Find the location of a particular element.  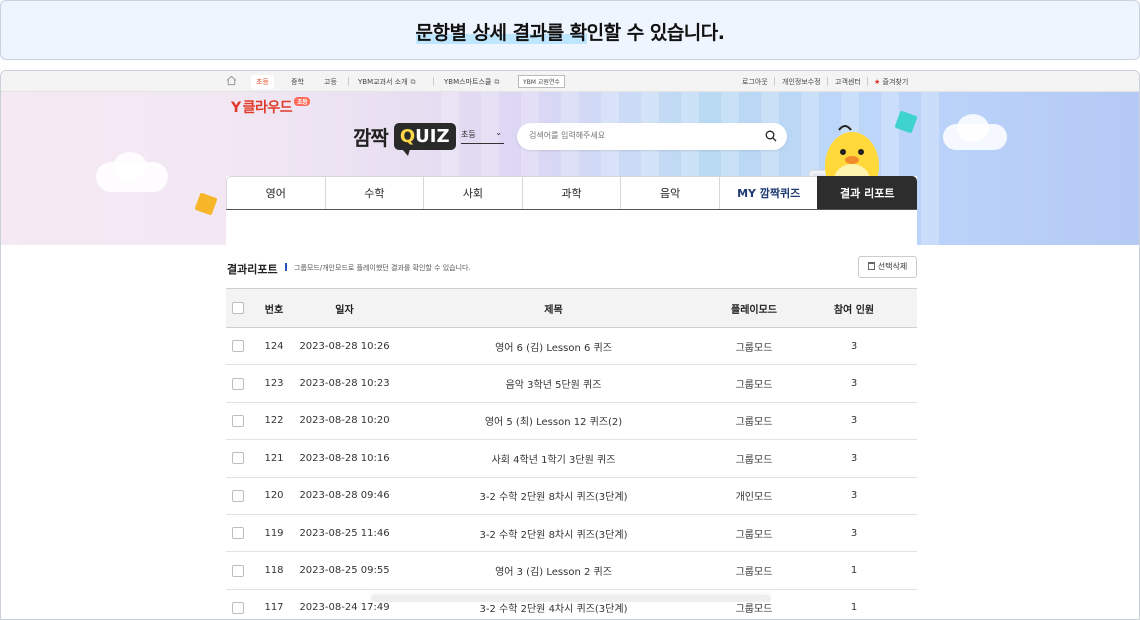

header-count: 참여 인원 is located at coordinates (854, 310).